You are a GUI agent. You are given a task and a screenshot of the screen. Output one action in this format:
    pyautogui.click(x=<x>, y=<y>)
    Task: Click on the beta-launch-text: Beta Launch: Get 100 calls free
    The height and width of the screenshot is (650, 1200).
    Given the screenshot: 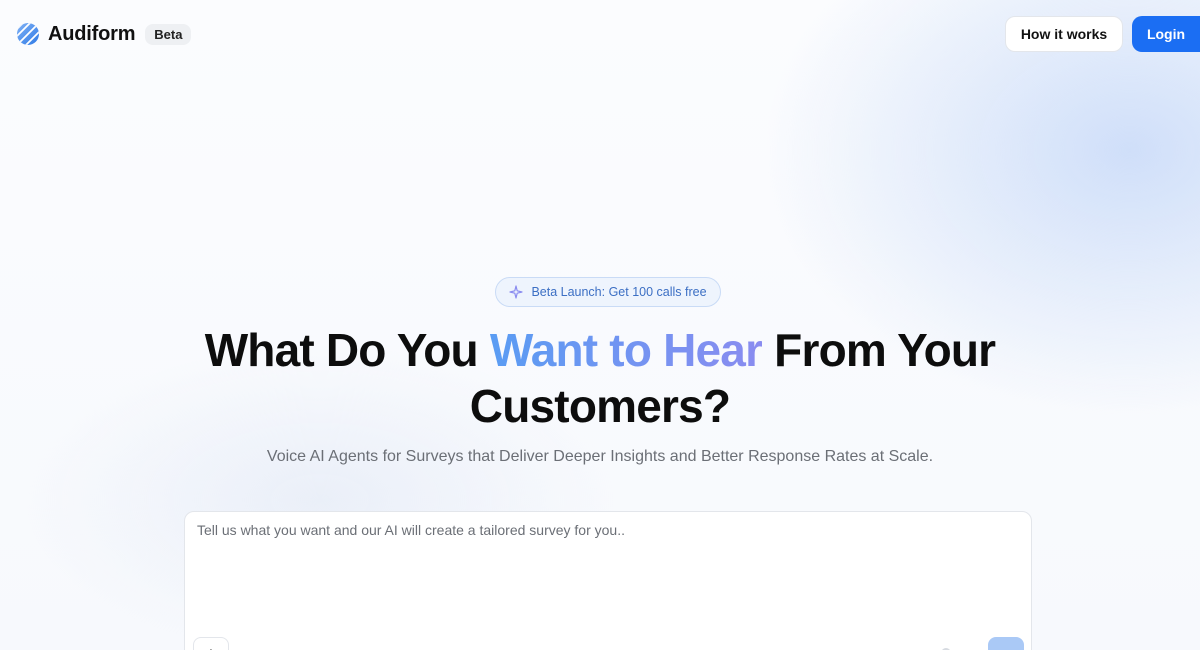 What is the action you would take?
    pyautogui.click(x=619, y=292)
    